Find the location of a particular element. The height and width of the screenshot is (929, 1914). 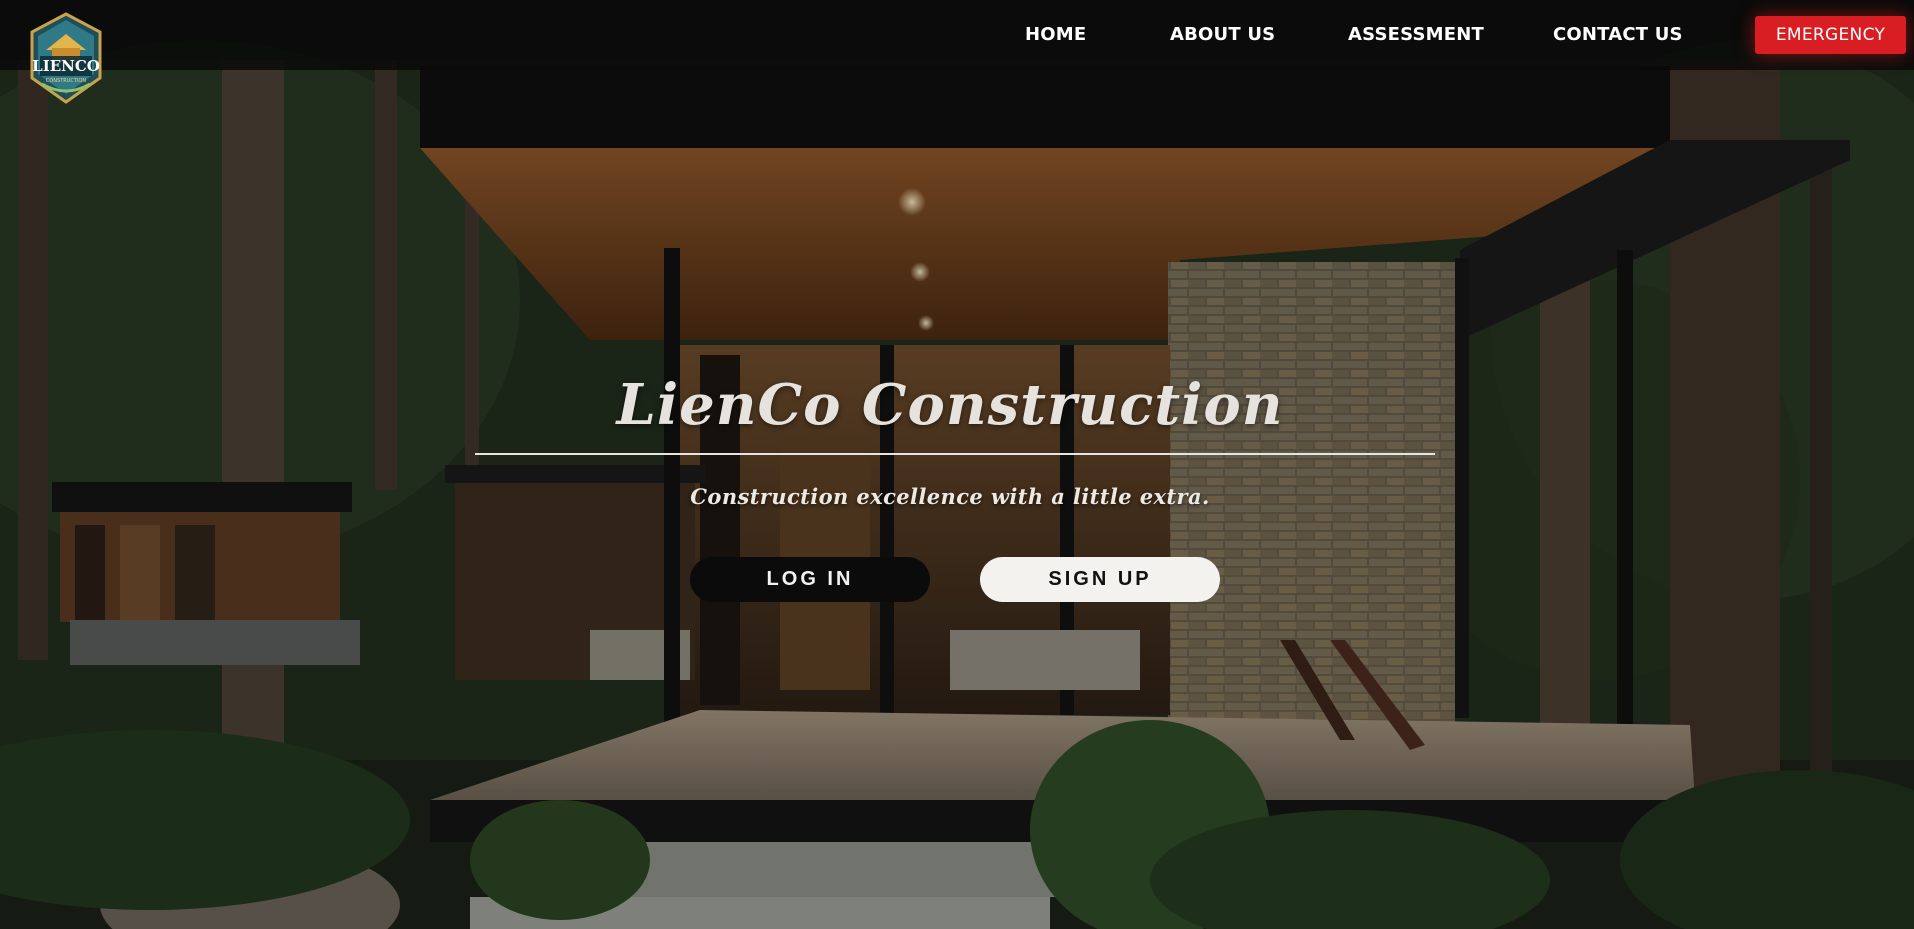

title-divider is located at coordinates (955, 454).